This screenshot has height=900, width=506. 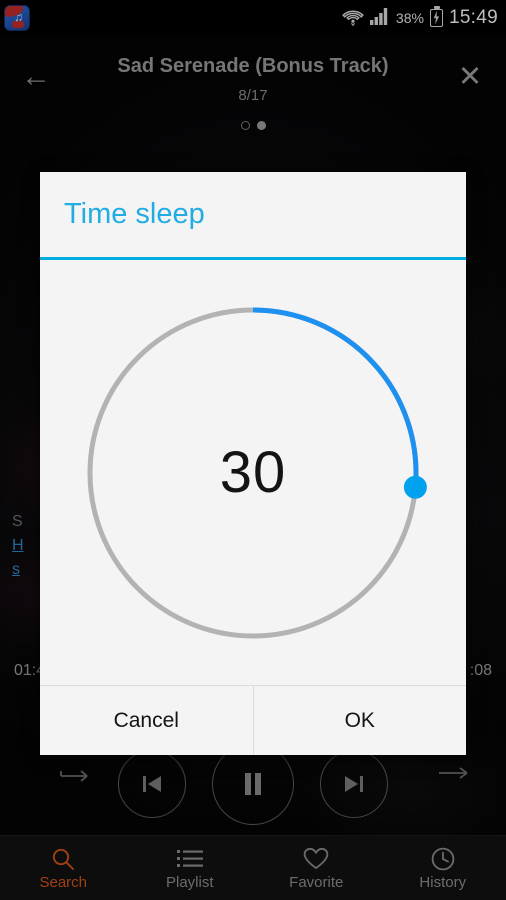 What do you see at coordinates (359, 720) in the screenshot?
I see `ok-button: OK` at bounding box center [359, 720].